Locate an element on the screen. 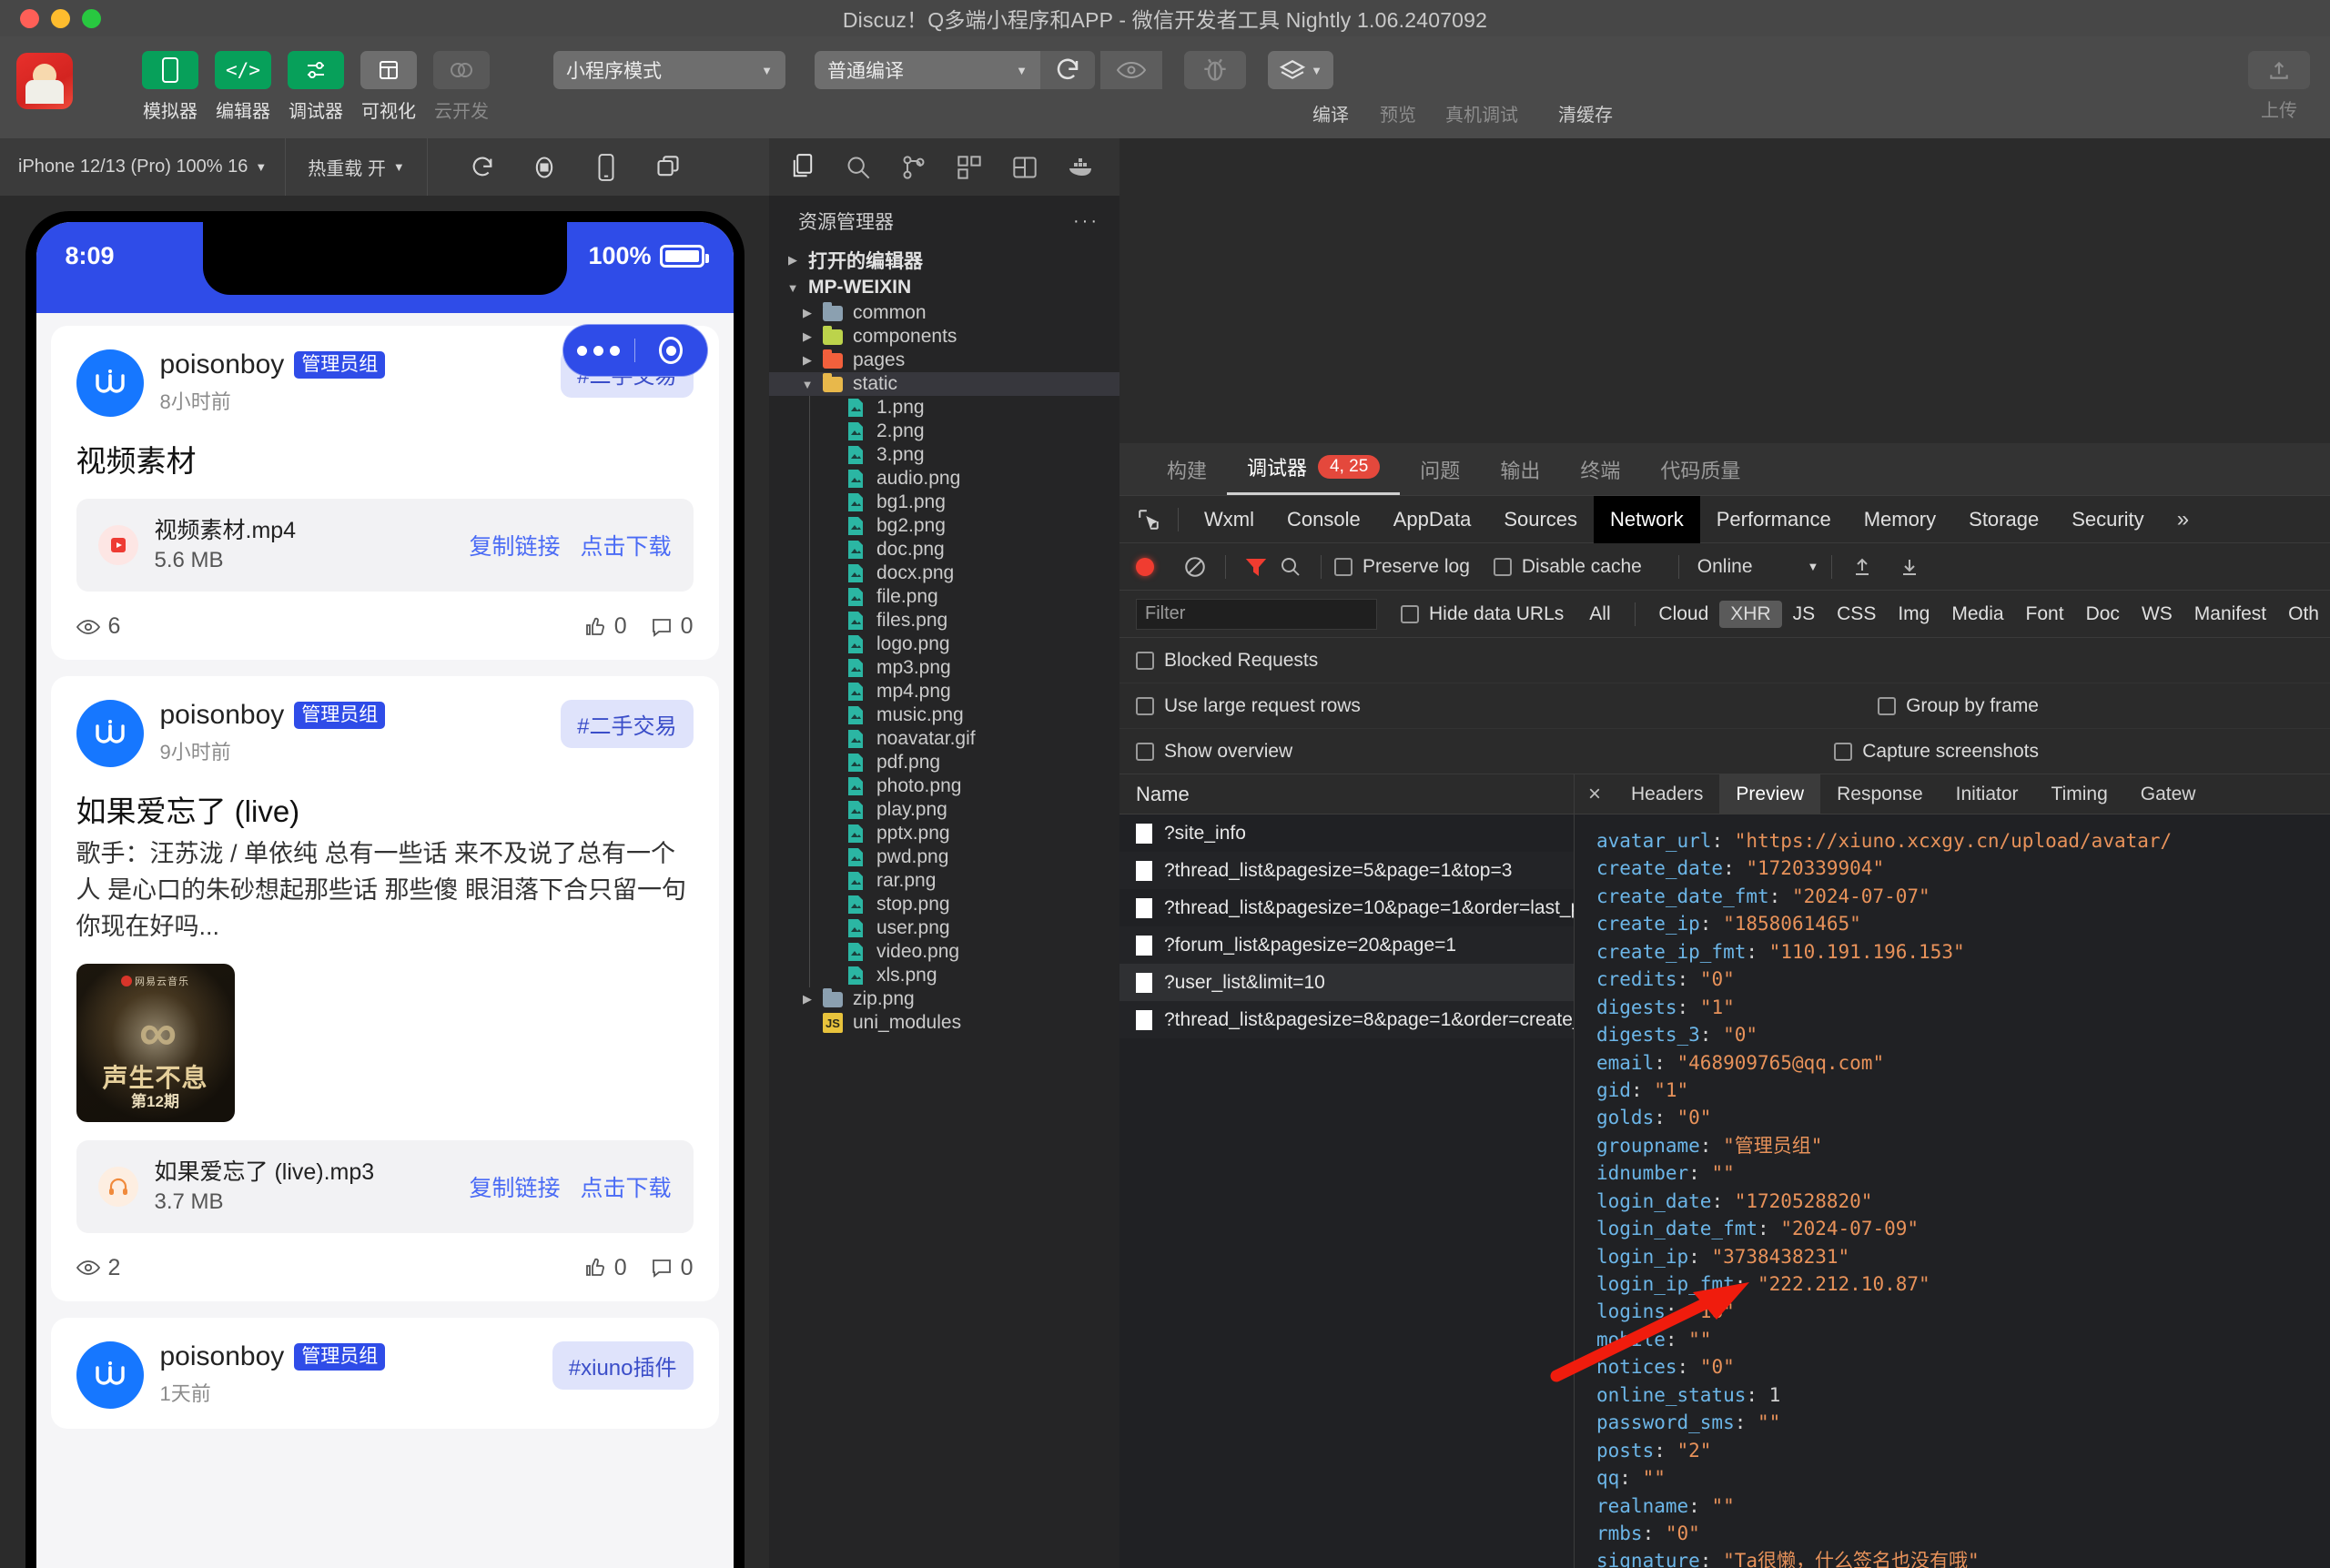 The height and width of the screenshot is (1568, 2330). copy-link-button: 复制链接 is located at coordinates (514, 545).